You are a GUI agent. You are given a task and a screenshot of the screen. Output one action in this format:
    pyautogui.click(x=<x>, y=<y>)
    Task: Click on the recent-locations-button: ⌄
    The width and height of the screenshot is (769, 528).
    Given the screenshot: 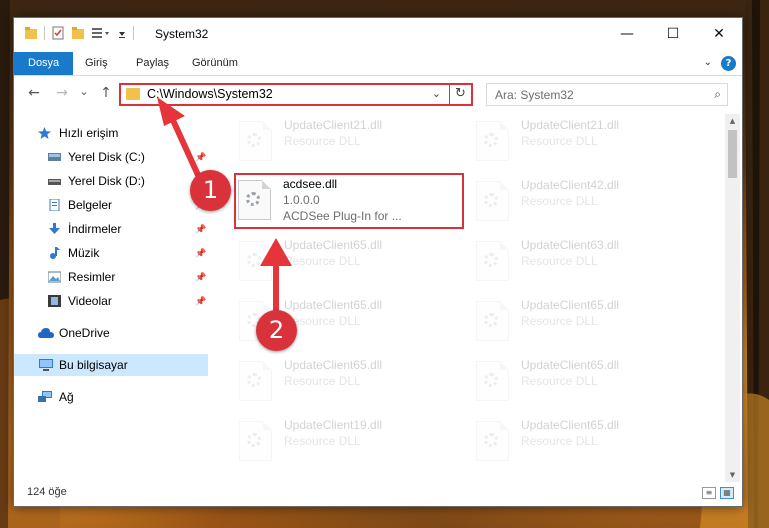 What is the action you would take?
    pyautogui.click(x=84, y=91)
    